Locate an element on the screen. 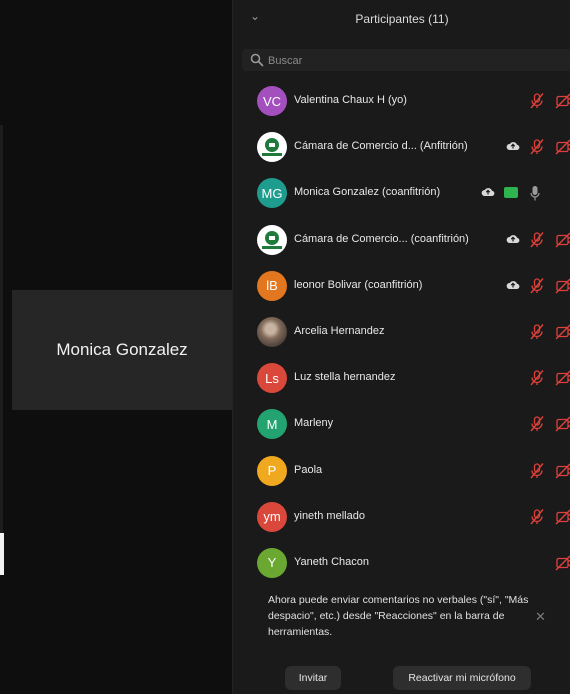 The height and width of the screenshot is (694, 570). unmute-button: Reactivar mi micrófono is located at coordinates (462, 678).